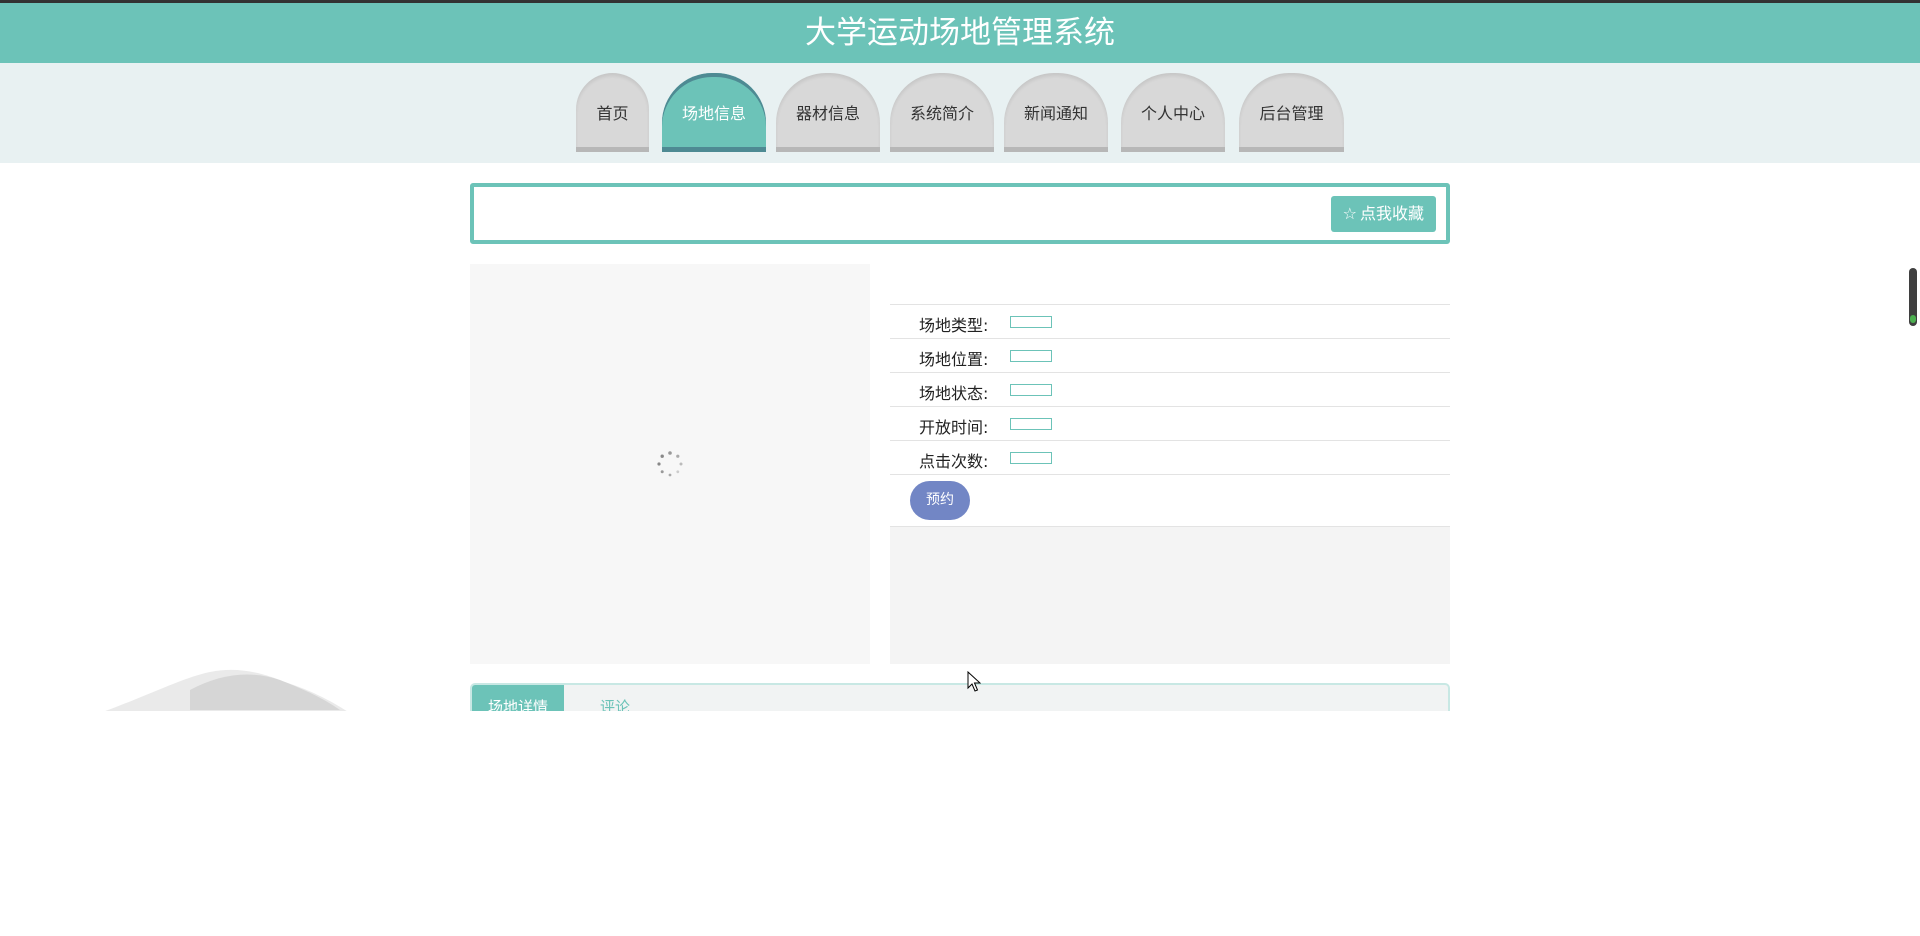 Image resolution: width=1920 pixels, height=936 pixels. I want to click on field-value-type, so click(1031, 322).